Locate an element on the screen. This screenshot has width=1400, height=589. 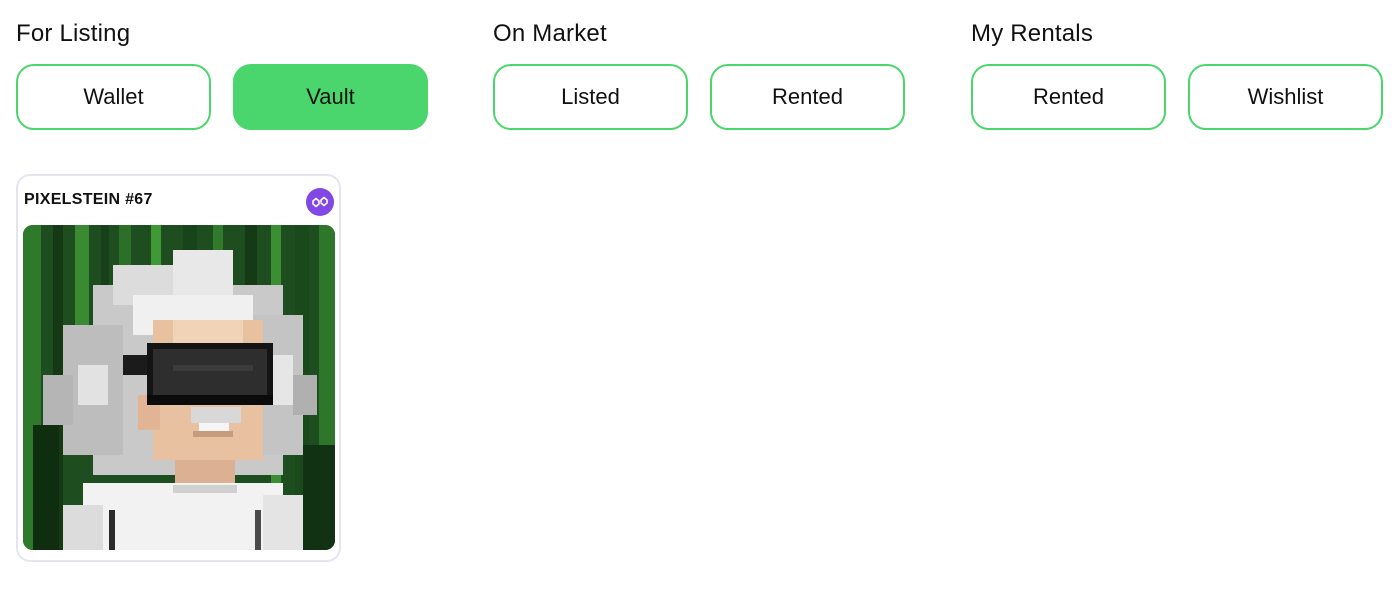
for-listing-title: For Listing is located at coordinates (73, 33).